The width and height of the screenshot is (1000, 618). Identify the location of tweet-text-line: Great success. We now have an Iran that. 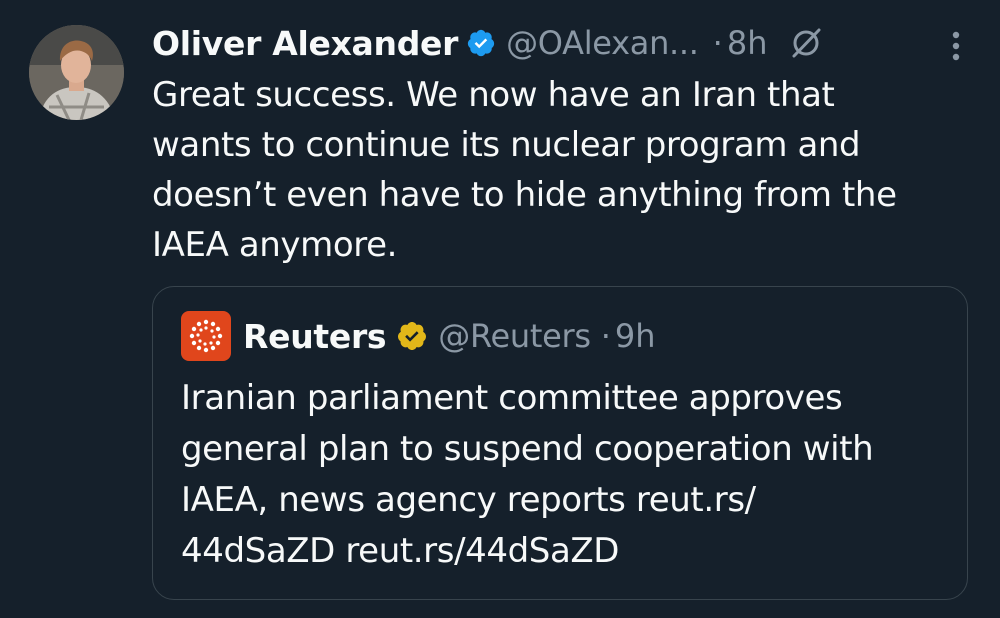
(493, 95).